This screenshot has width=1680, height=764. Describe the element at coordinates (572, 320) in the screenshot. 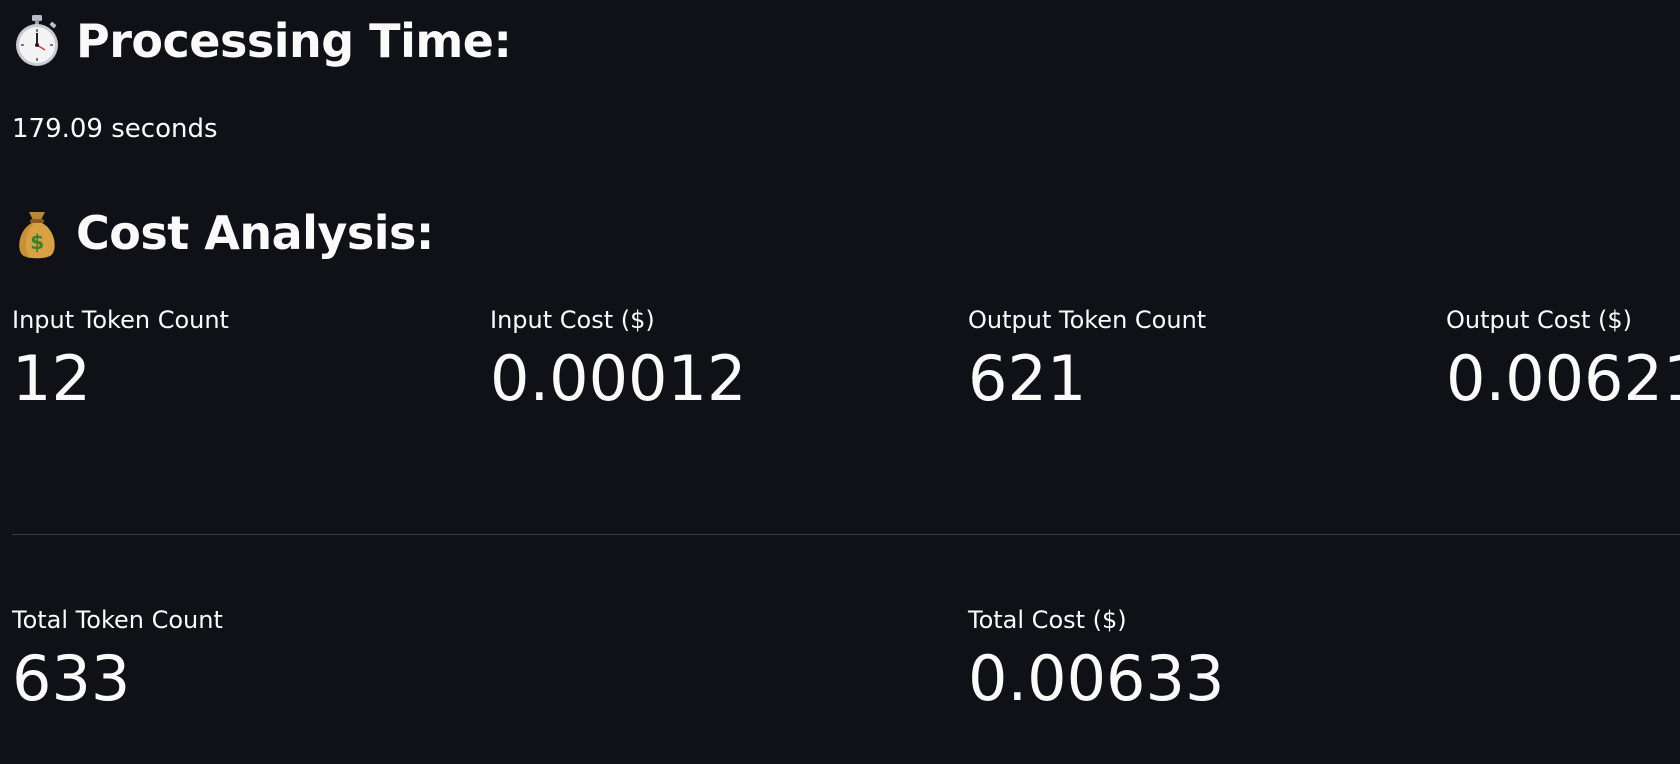

I see `metric-label: Input Cost ($)` at that location.